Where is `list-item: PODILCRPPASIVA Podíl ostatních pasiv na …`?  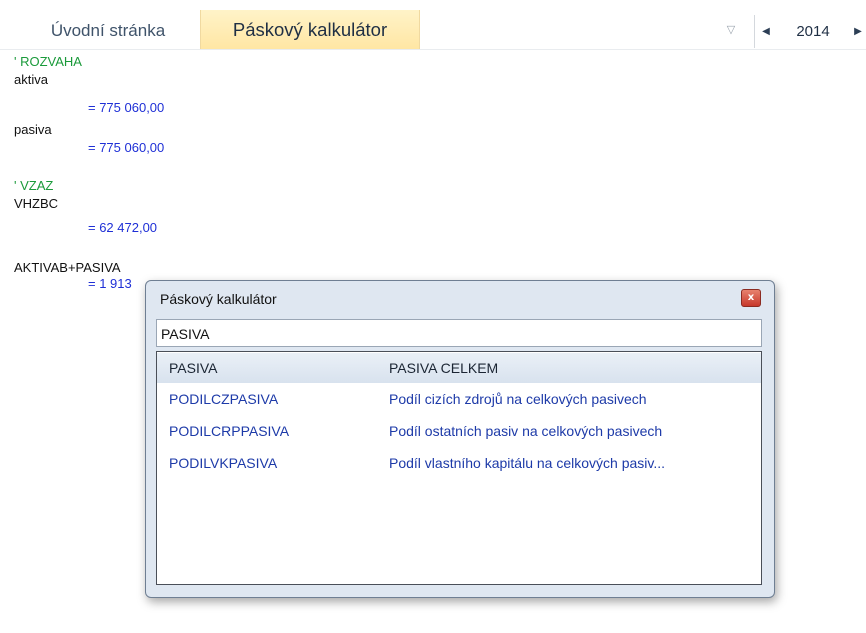 list-item: PODILCRPPASIVA Podíl ostatních pasiv na … is located at coordinates (459, 431).